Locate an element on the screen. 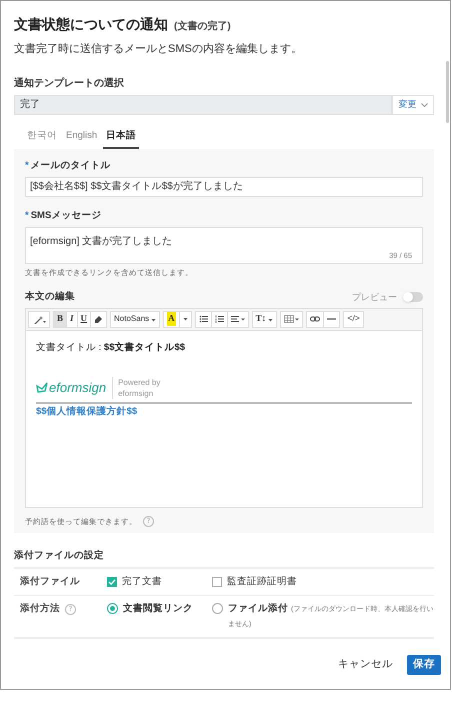 Image resolution: width=455 pixels, height=712 pixels. magic-wand-icon is located at coordinates (39, 319).